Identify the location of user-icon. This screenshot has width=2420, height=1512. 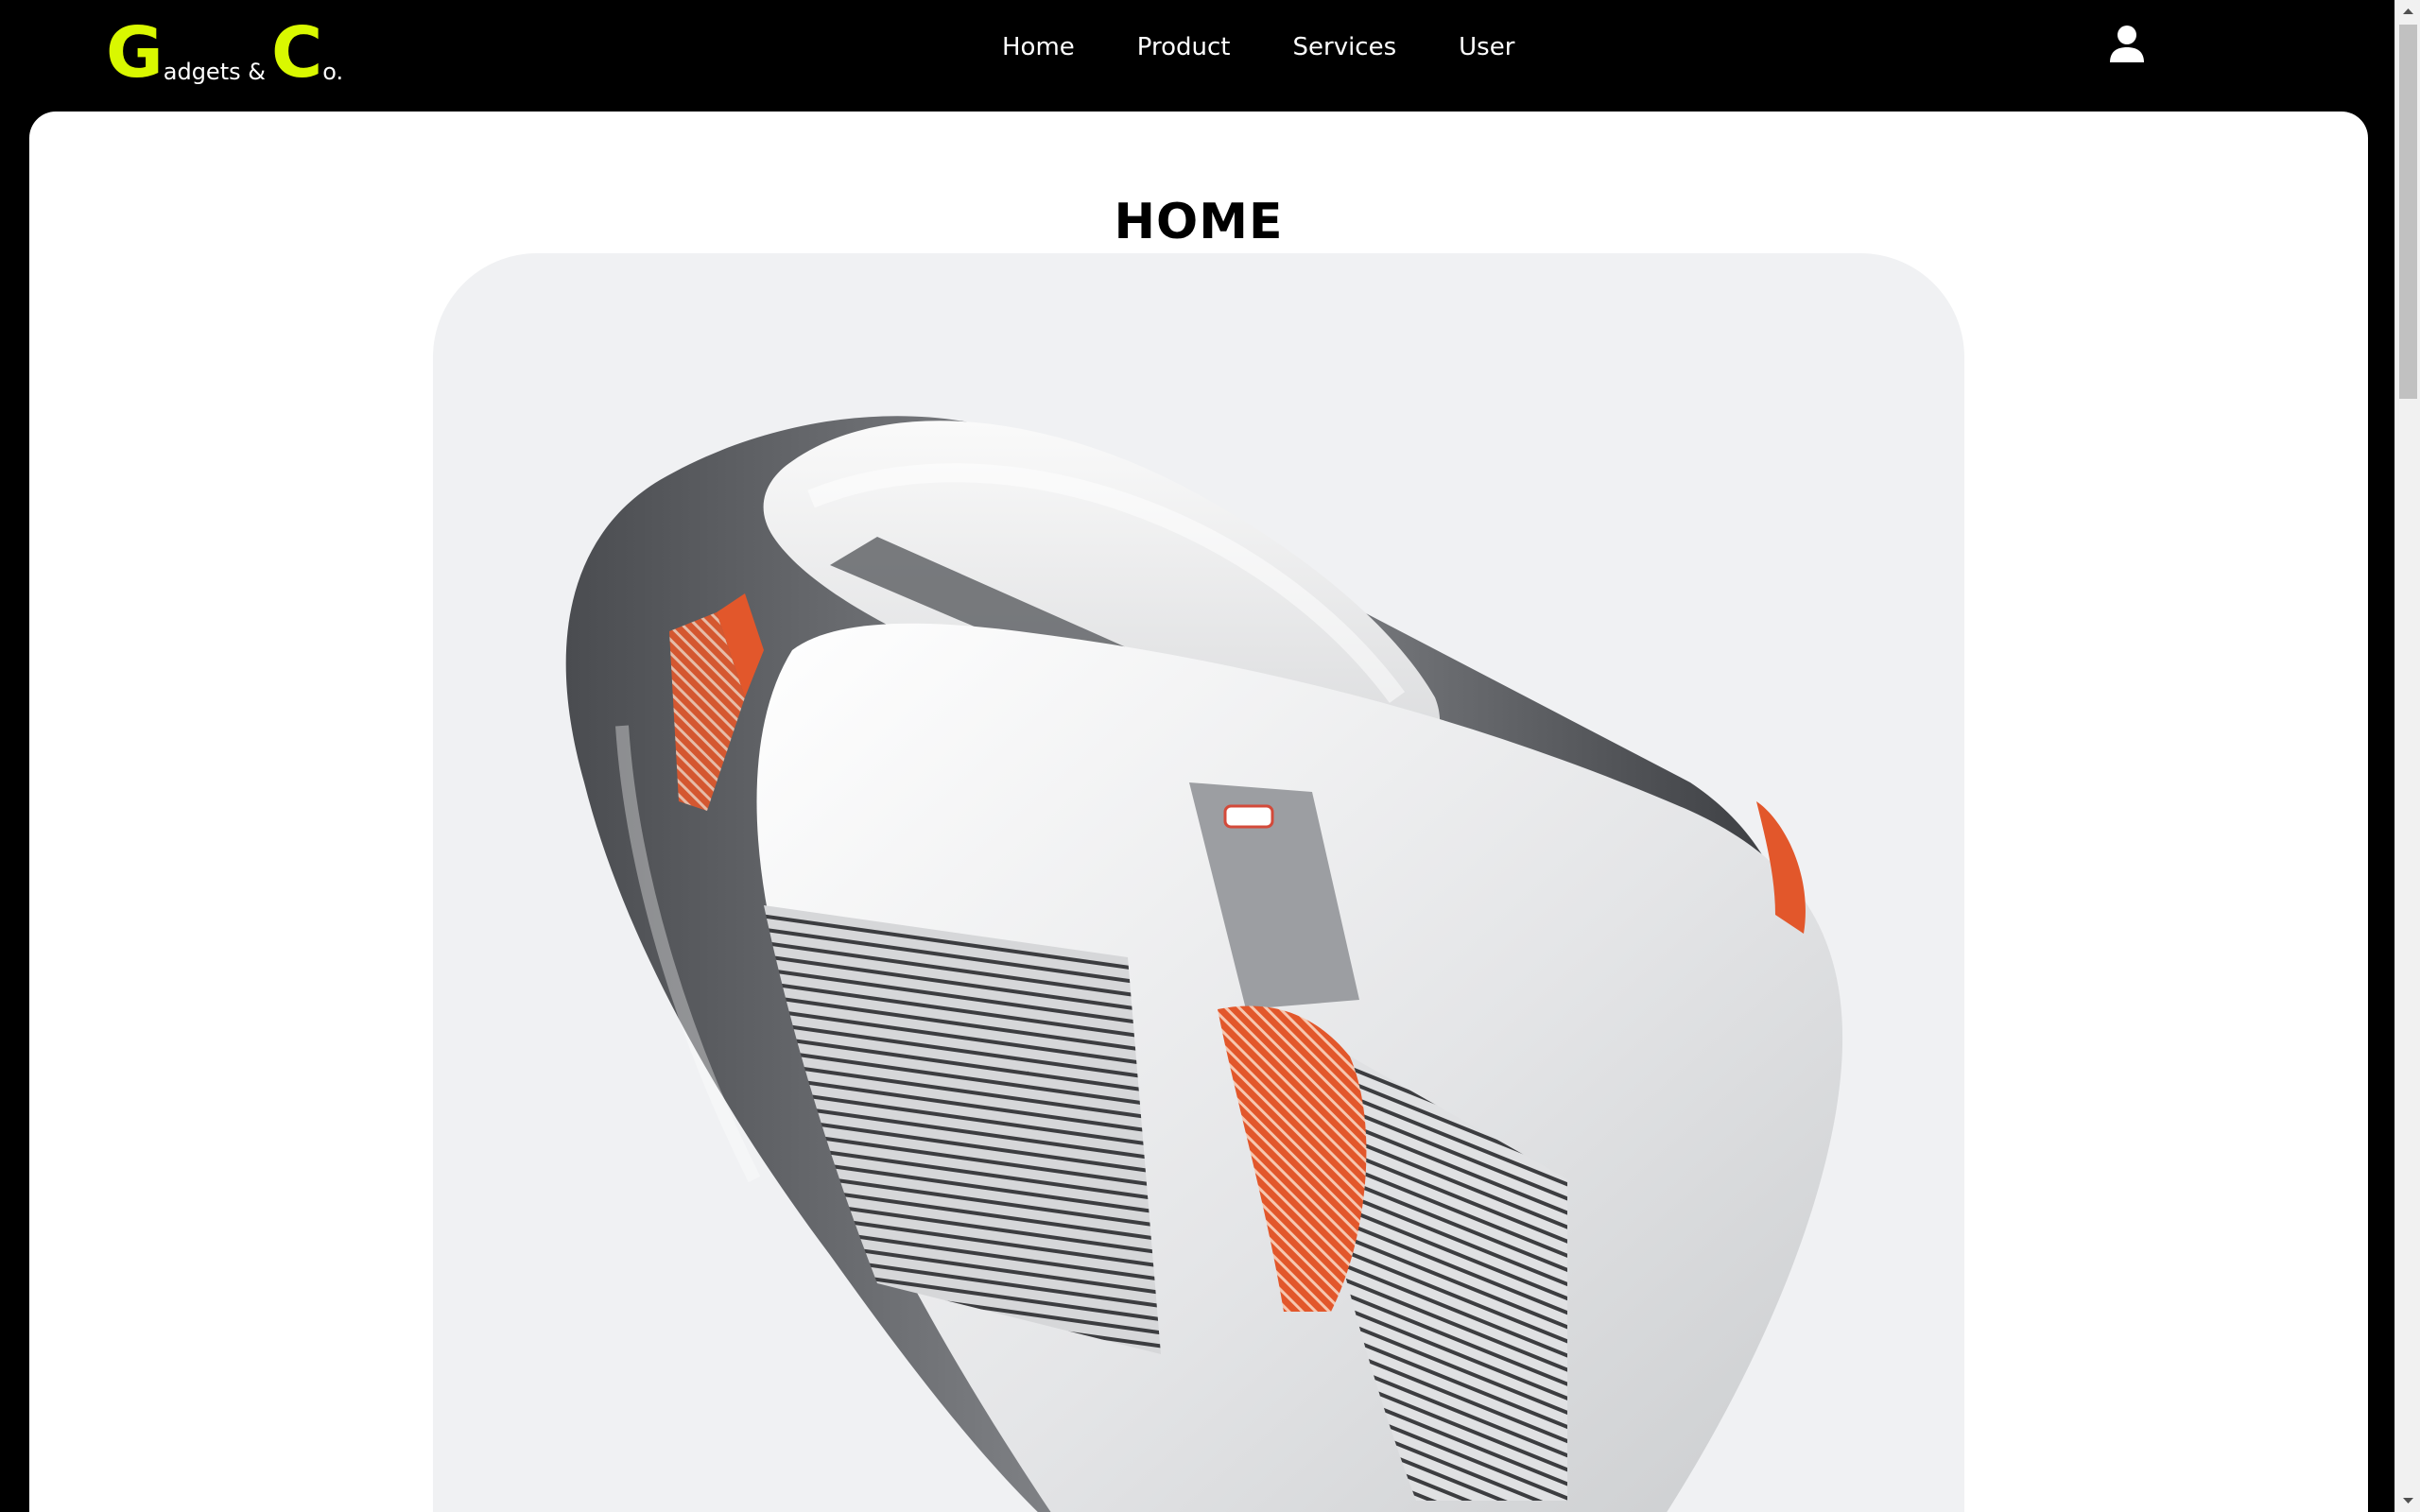
(2127, 44).